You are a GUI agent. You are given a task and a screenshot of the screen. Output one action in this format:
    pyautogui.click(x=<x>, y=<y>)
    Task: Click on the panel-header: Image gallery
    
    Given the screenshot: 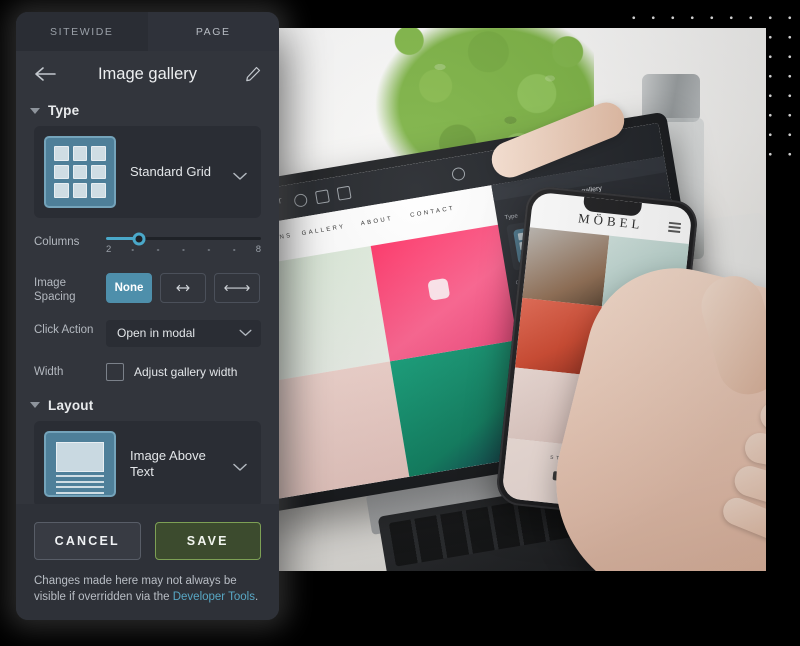 What is the action you would take?
    pyautogui.click(x=147, y=74)
    